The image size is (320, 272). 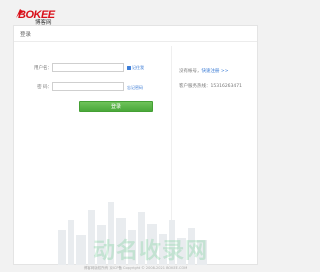 I want to click on service-hotline: 客户服务热线：15316263471, so click(x=210, y=86).